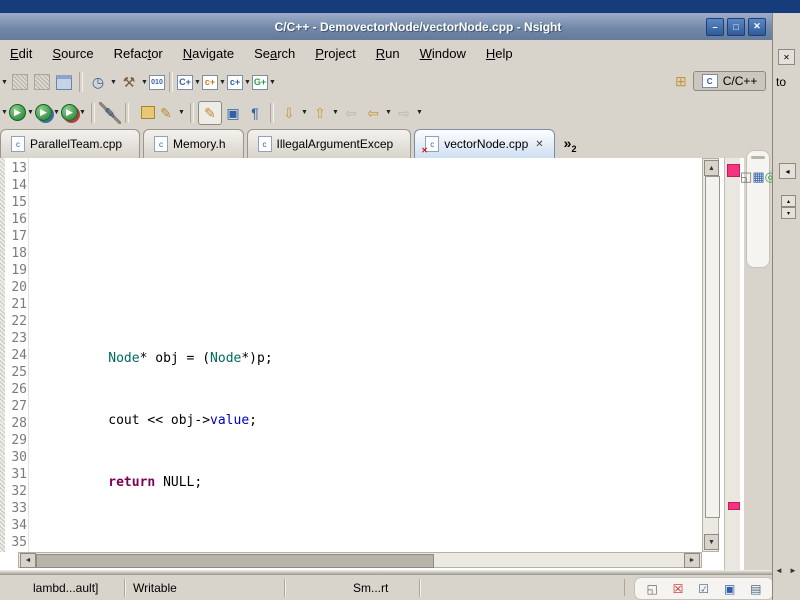 This screenshot has width=800, height=600. Describe the element at coordinates (208, 53) in the screenshot. I see `menu-item: Navigate` at that location.